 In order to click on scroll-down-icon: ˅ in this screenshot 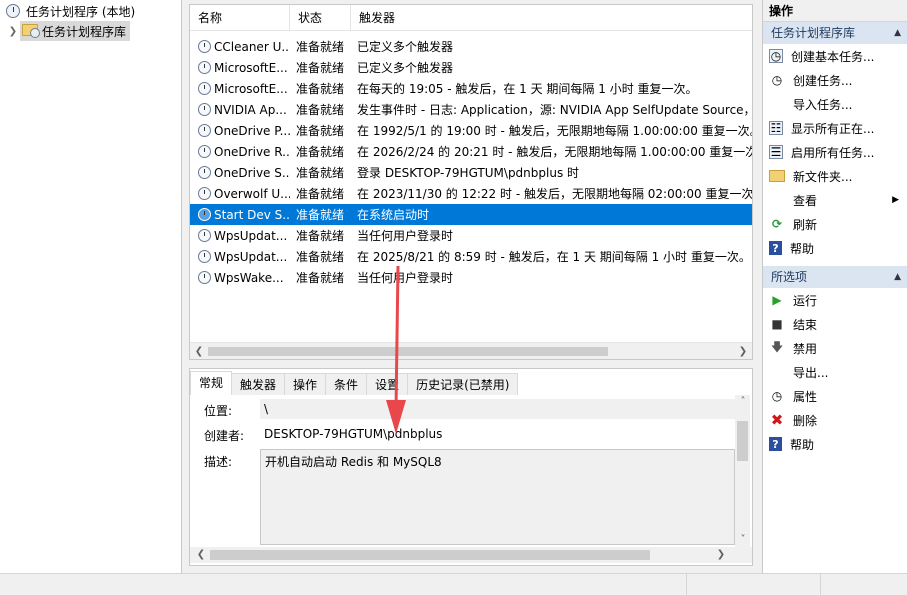, I will do `click(743, 539)`.